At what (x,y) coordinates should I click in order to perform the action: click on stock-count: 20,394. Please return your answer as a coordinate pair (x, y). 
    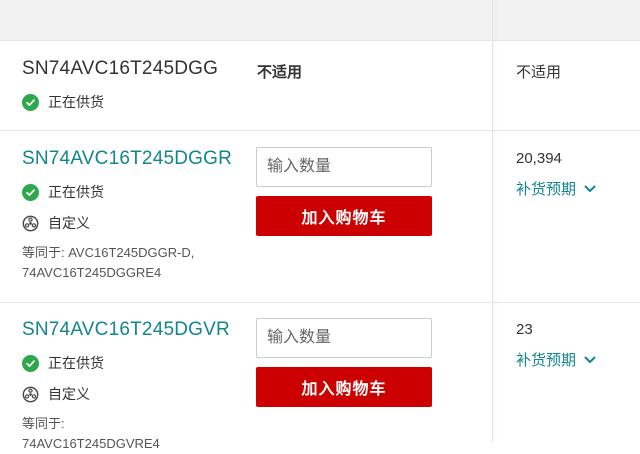
    Looking at the image, I should click on (539, 158).